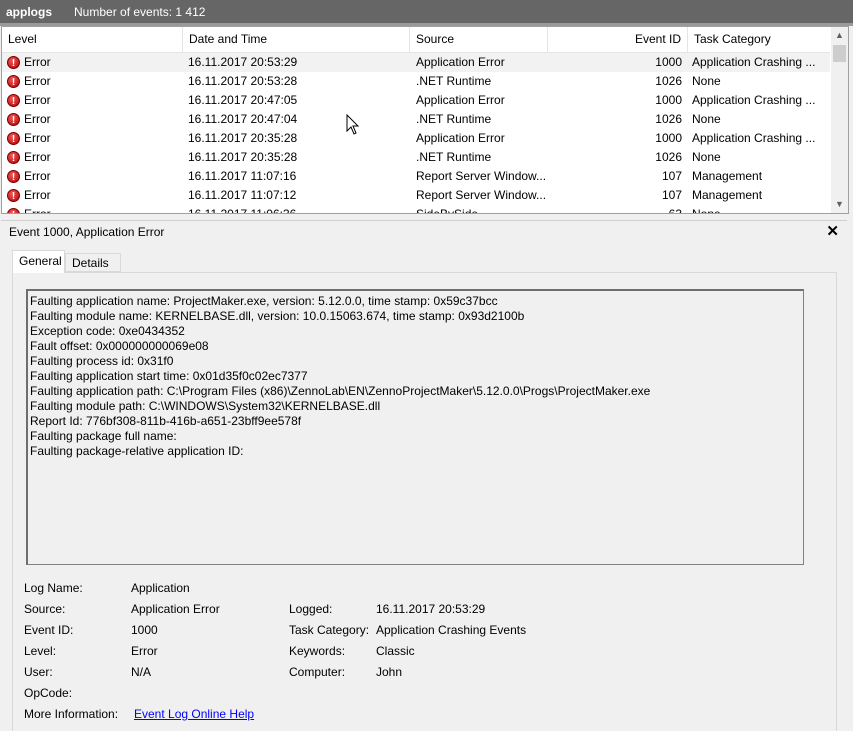  I want to click on log-name-title: applogs, so click(29, 11).